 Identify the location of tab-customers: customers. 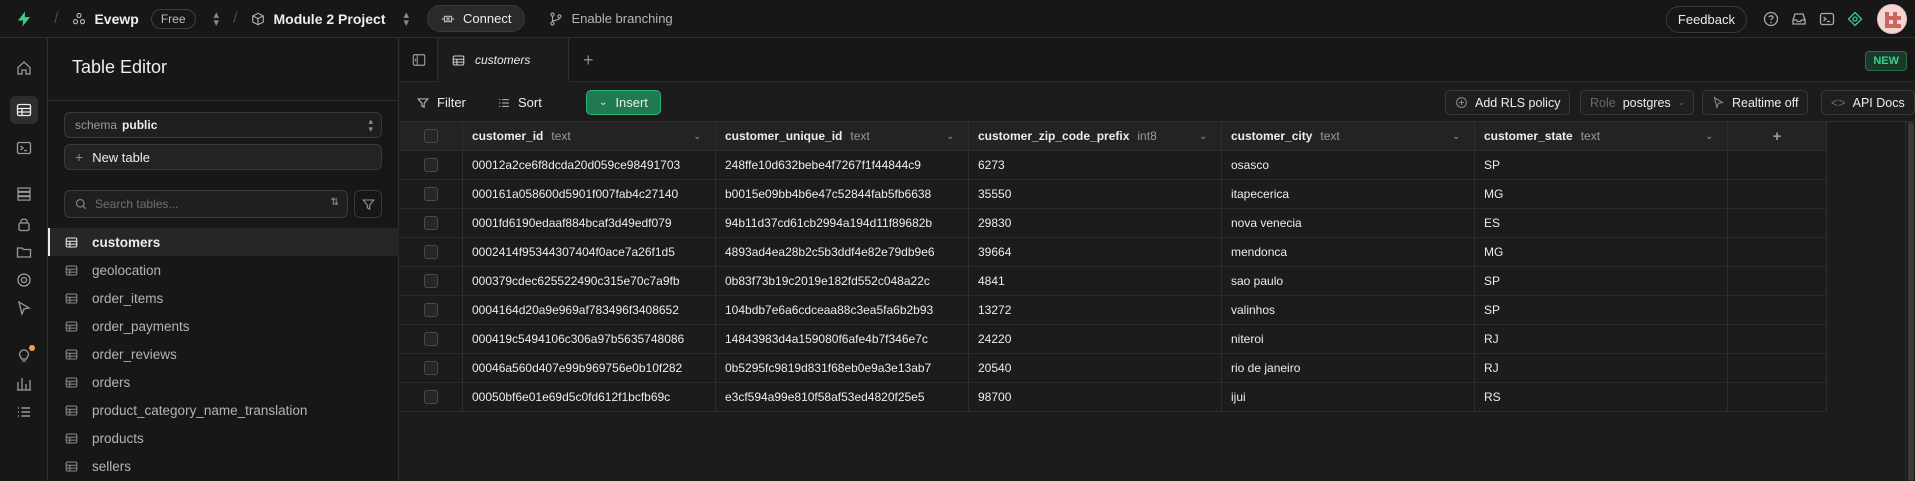
(503, 60).